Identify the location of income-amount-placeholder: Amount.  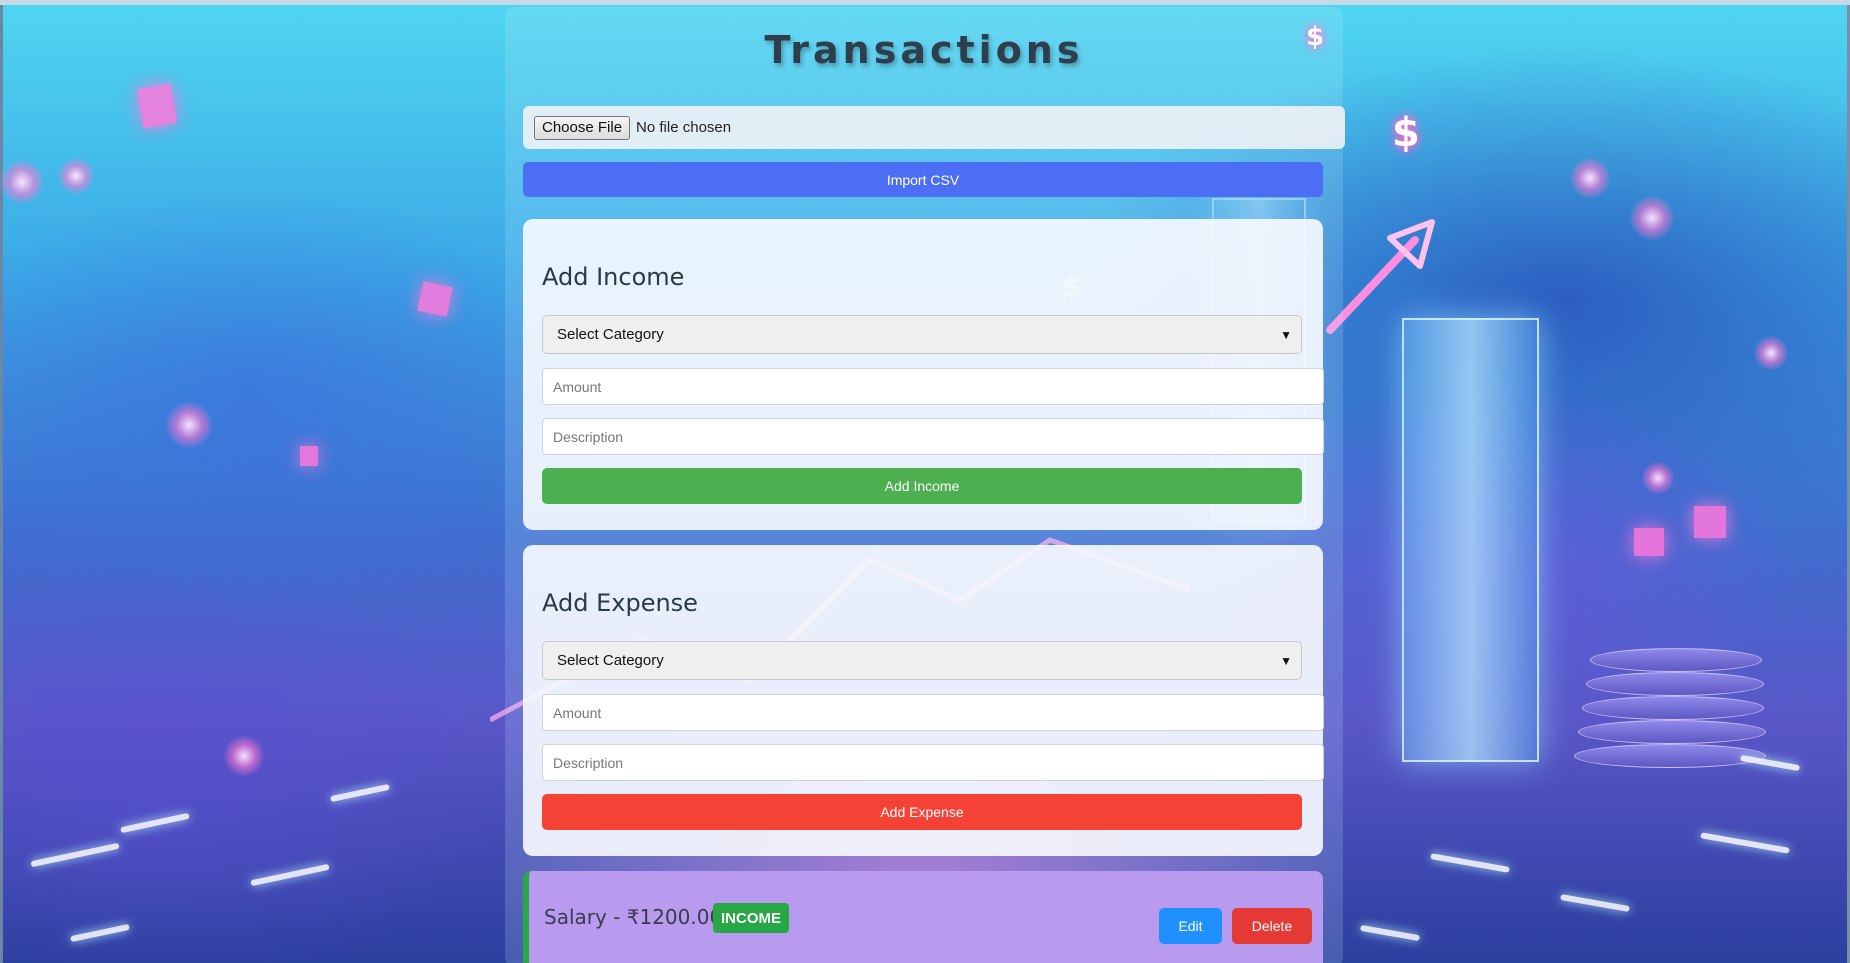
(577, 386).